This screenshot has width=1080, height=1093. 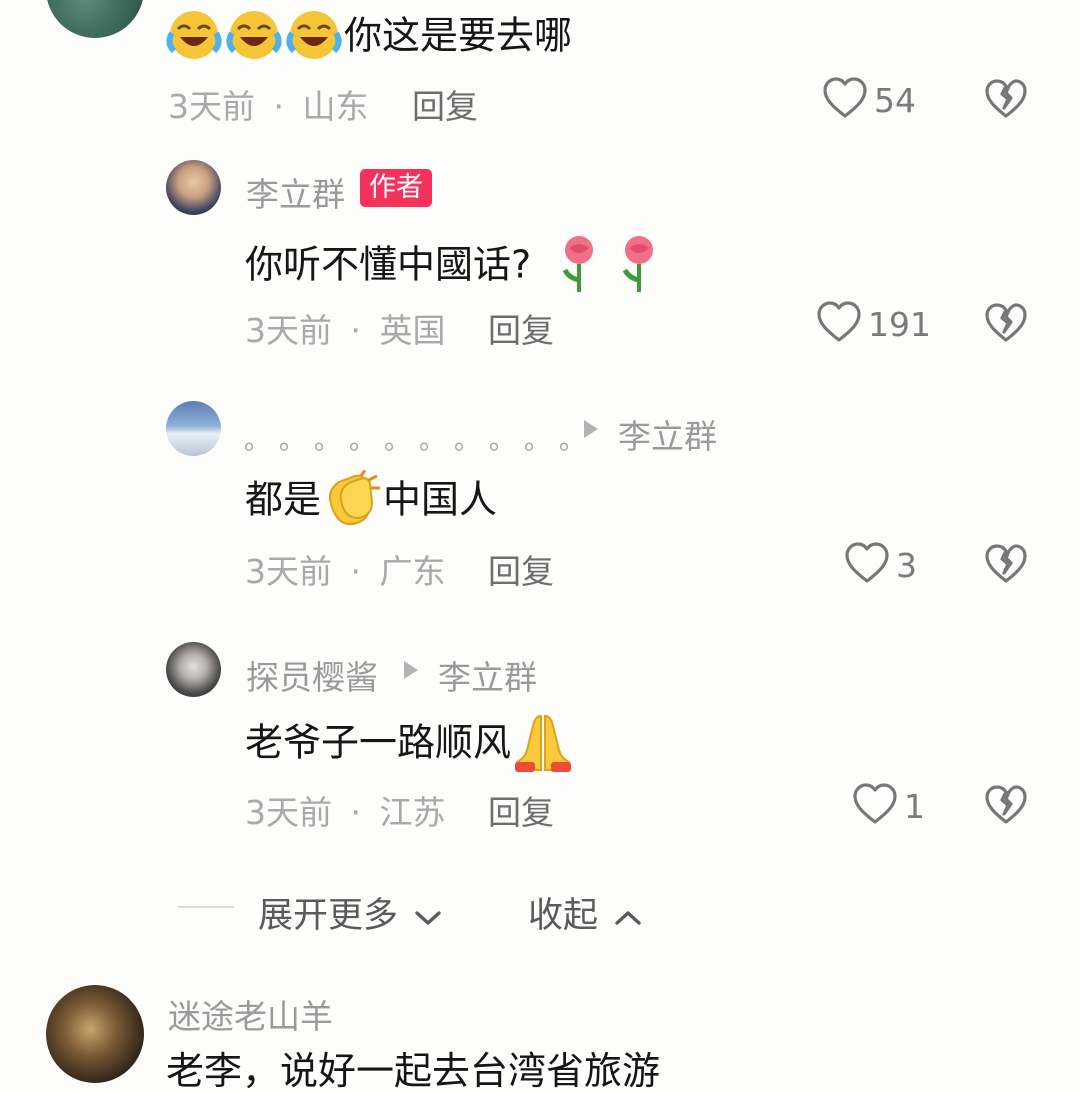 What do you see at coordinates (563, 916) in the screenshot?
I see `collapse-label: 收起` at bounding box center [563, 916].